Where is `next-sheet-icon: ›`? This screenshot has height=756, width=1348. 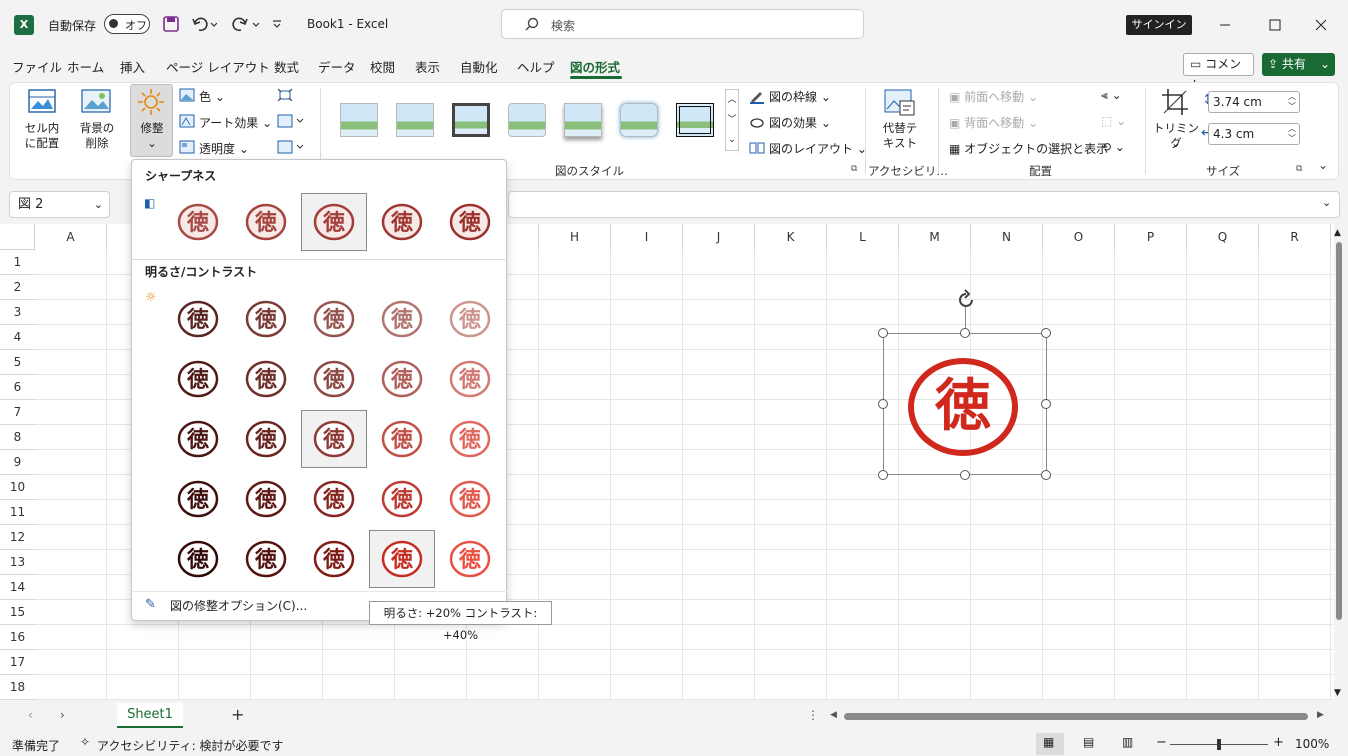 next-sheet-icon: › is located at coordinates (62, 715).